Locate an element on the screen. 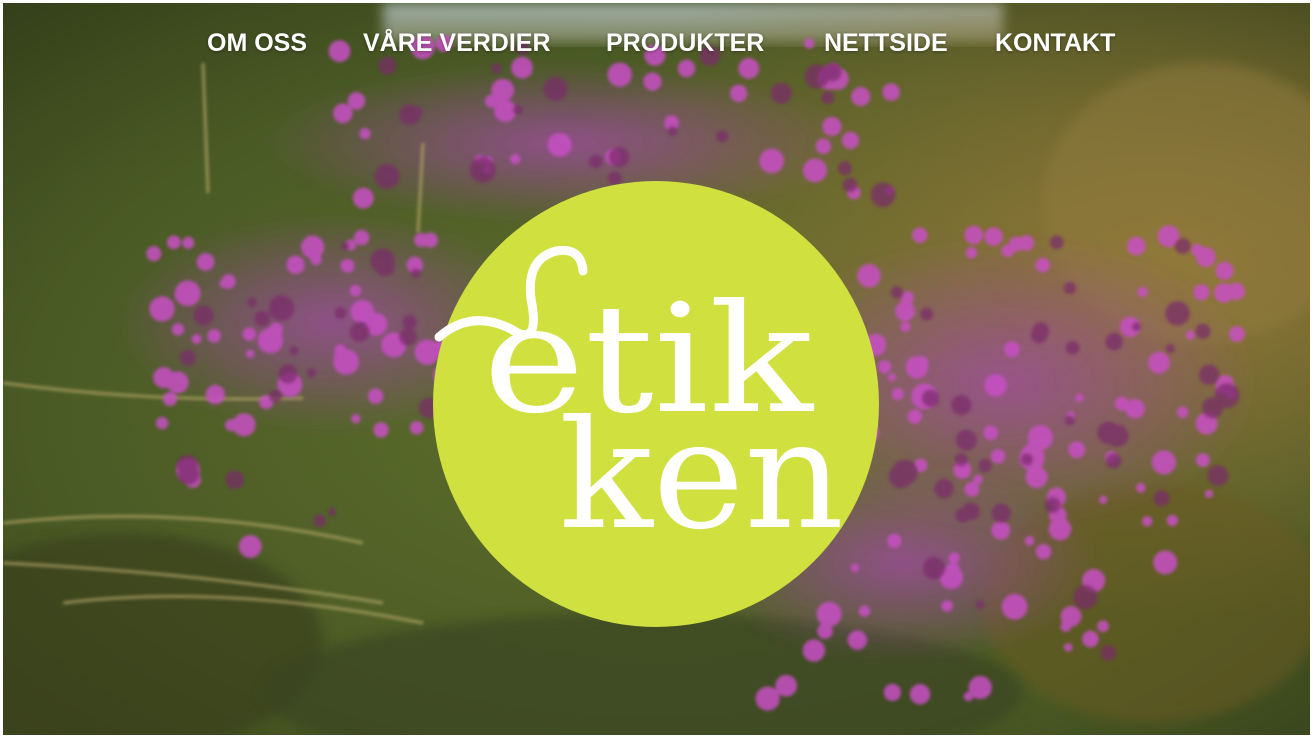  nav-link-vare-verdier: VÅRE VERDIER is located at coordinates (457, 43).